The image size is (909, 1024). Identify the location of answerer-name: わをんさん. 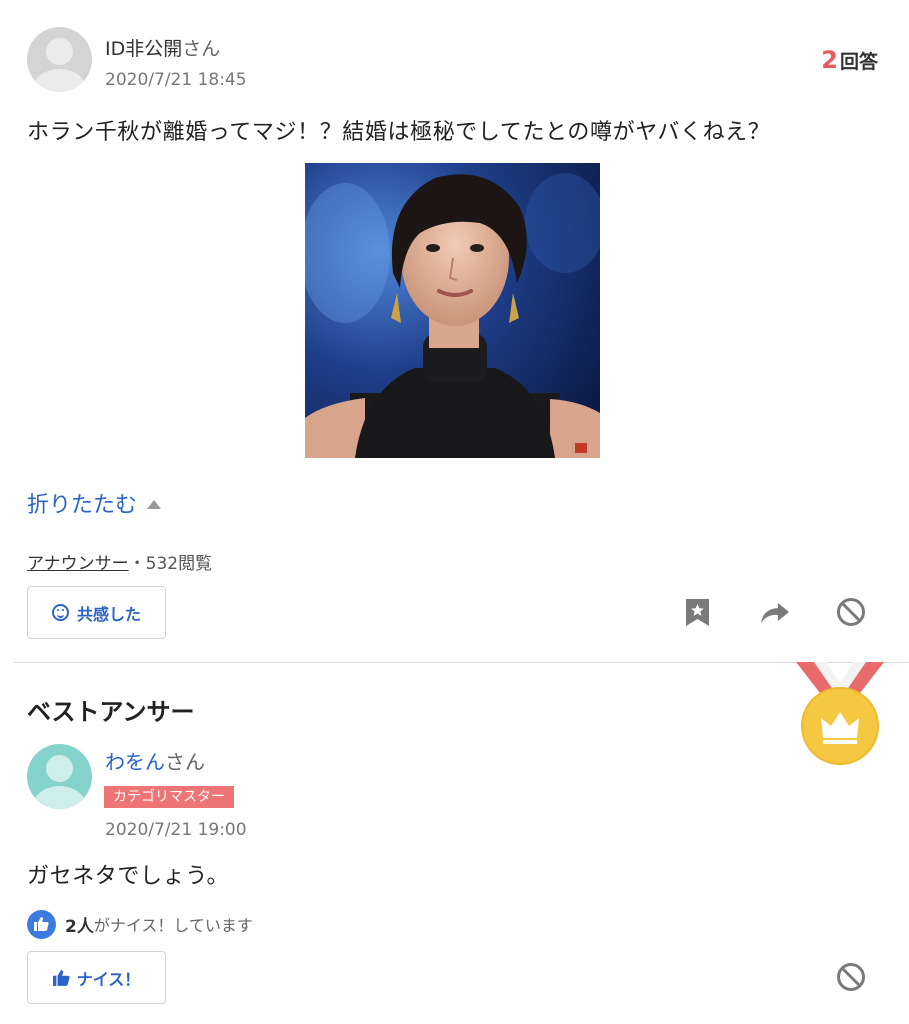
(155, 760).